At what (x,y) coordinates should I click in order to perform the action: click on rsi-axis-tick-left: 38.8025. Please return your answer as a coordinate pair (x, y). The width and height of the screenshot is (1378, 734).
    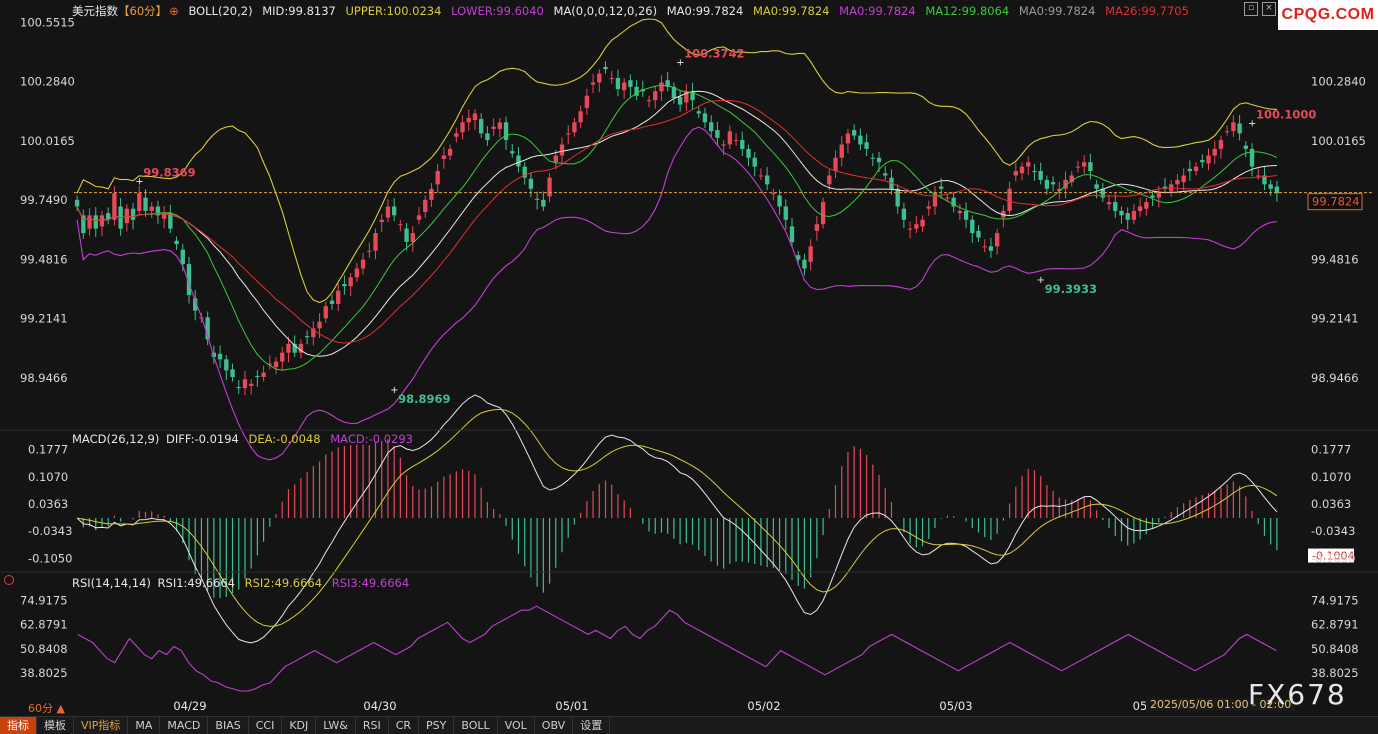
    Looking at the image, I should click on (44, 673).